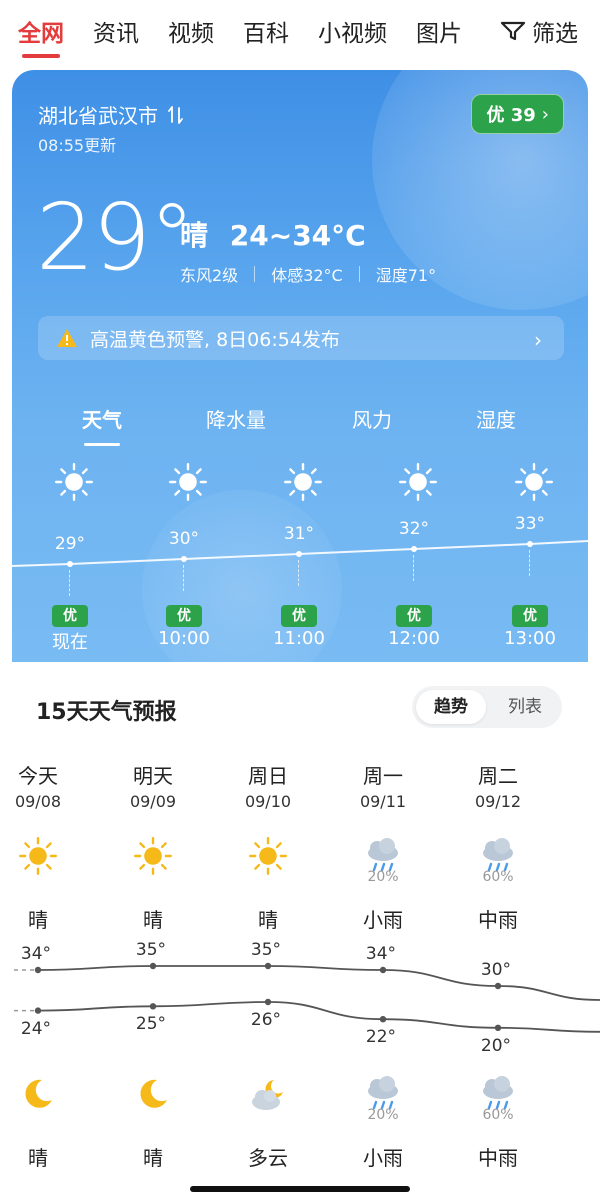 This screenshot has height=1202, width=600. I want to click on weather-tabs: 天气 降水量 风力 湿度, so click(300, 425).